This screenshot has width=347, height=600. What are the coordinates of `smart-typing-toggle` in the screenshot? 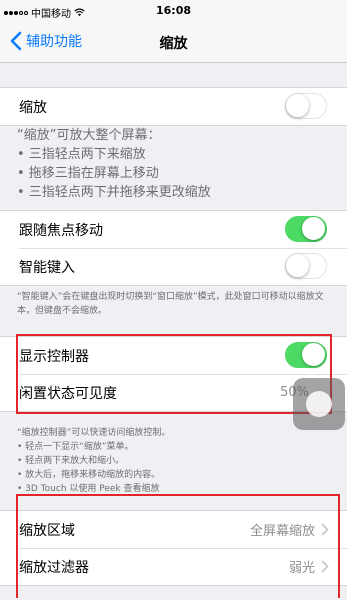 It's located at (306, 266).